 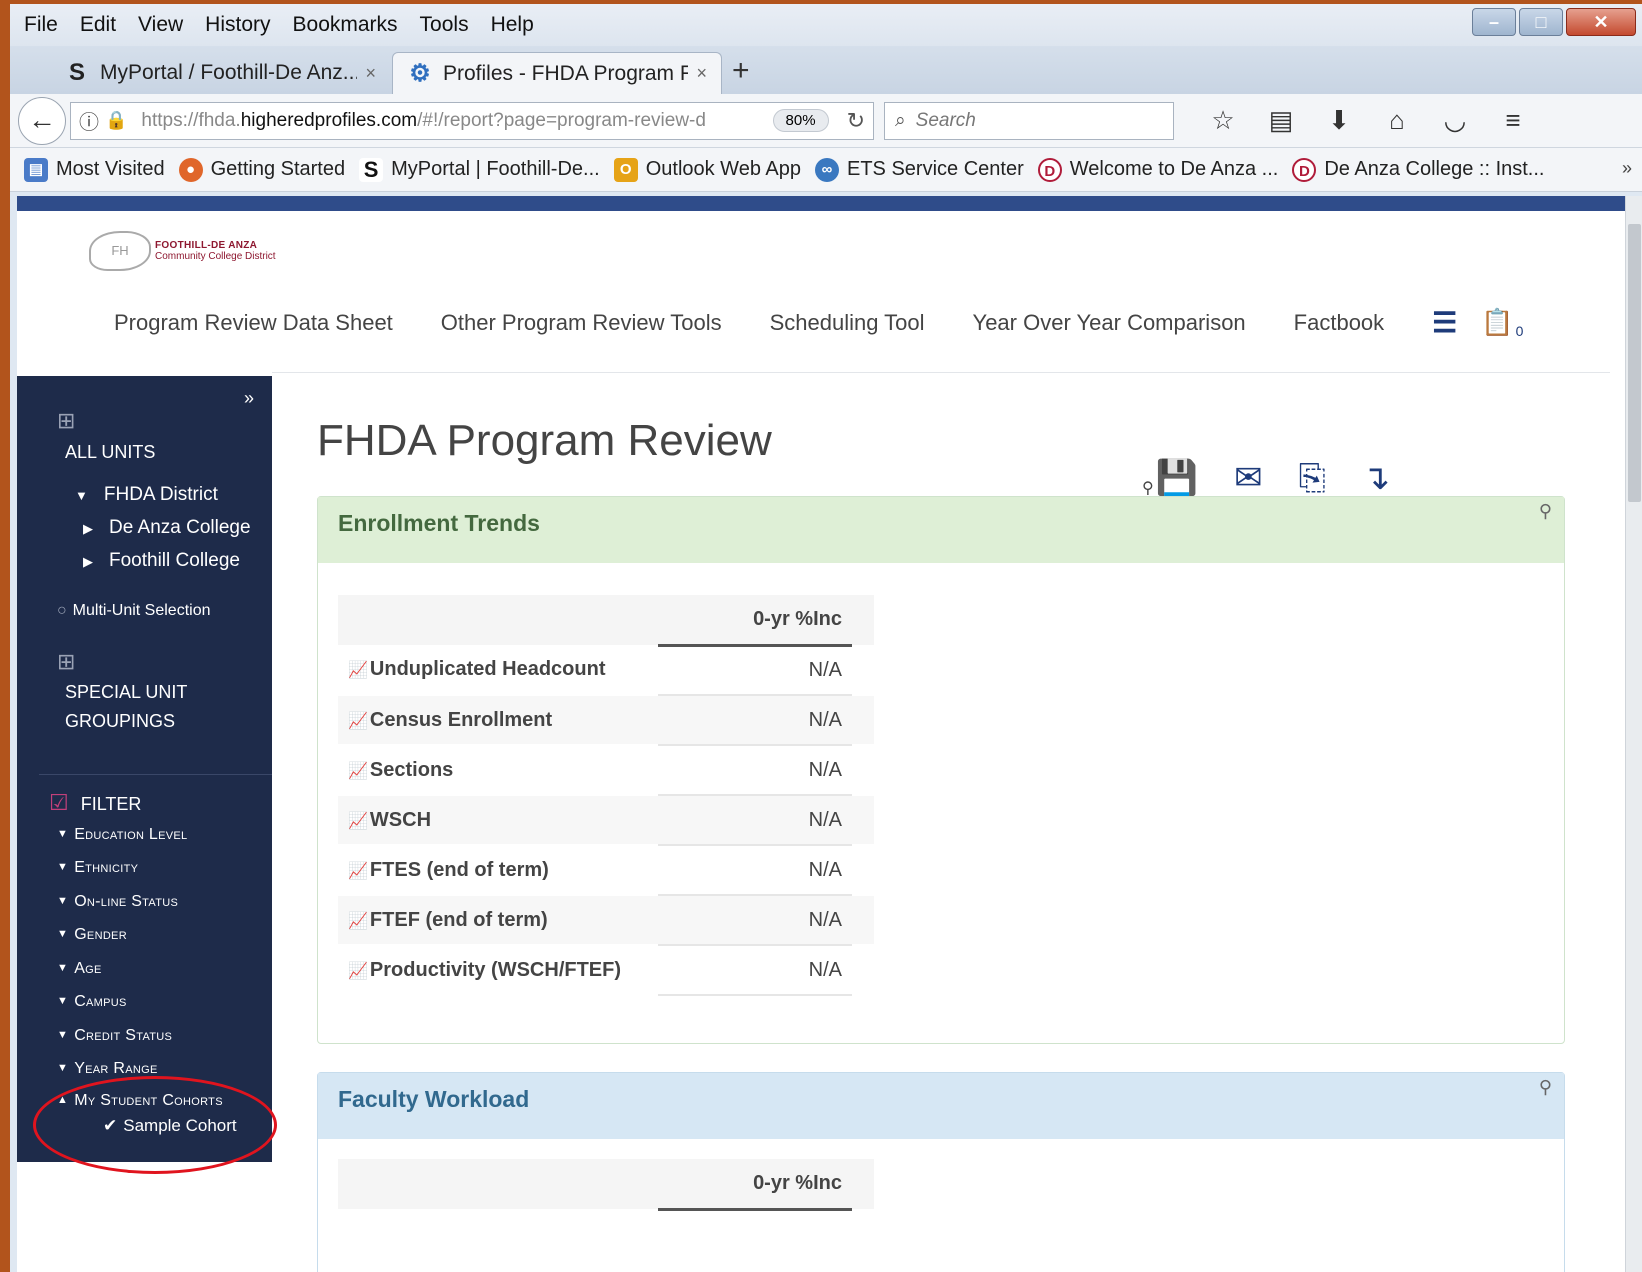 I want to click on nav-year-over-year: Year Over Year Comparison, so click(x=1109, y=323).